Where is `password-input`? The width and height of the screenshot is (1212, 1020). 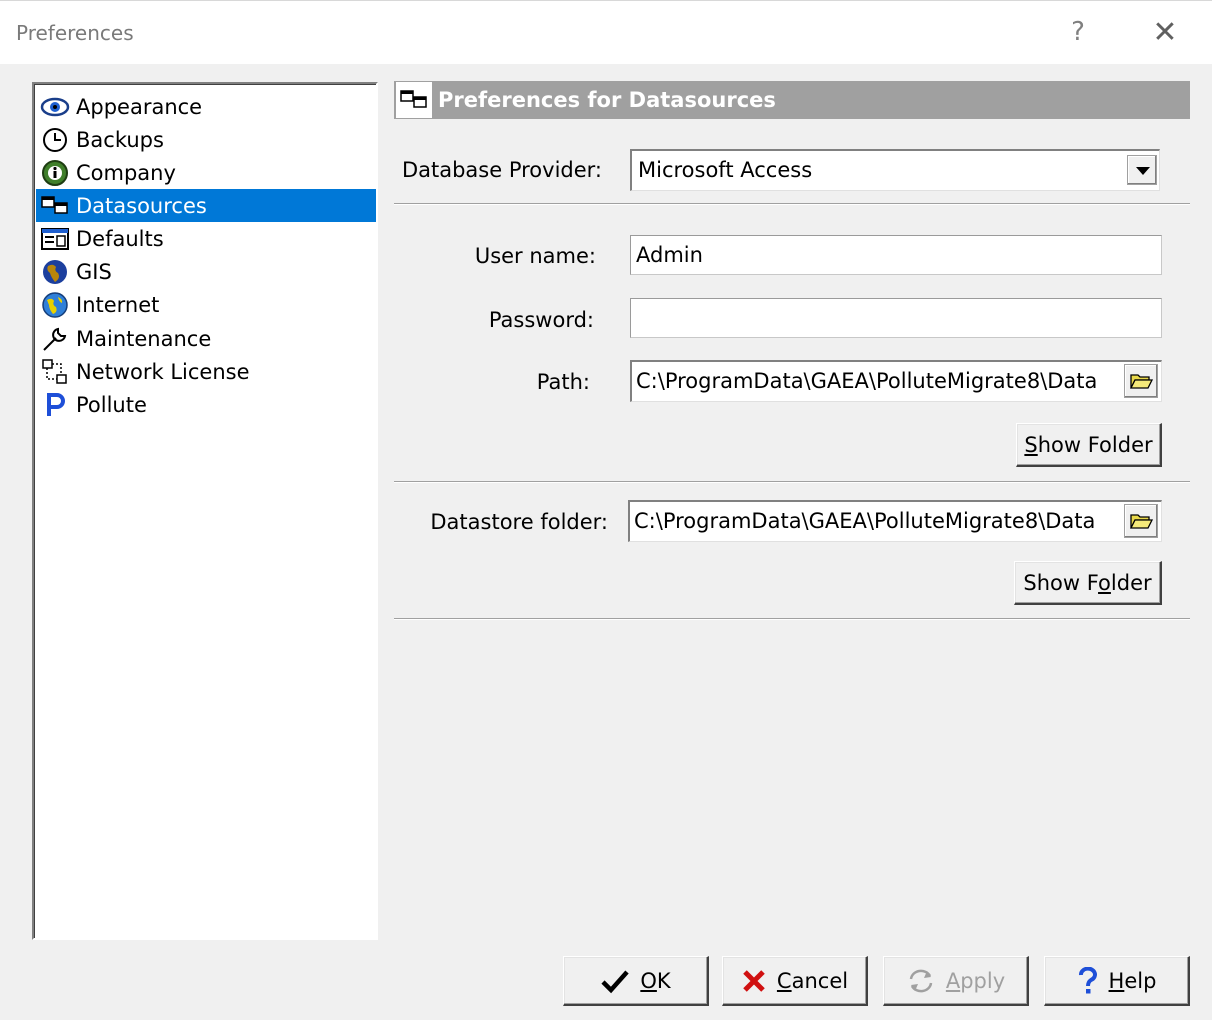 password-input is located at coordinates (896, 318).